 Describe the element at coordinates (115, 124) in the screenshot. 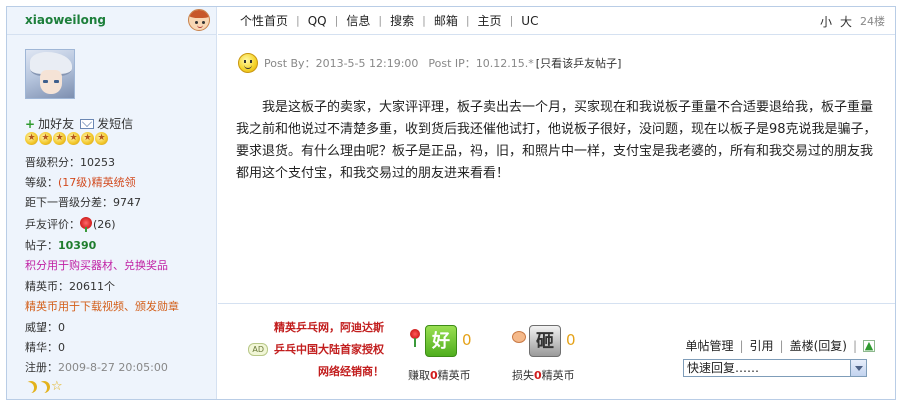

I see `send-message-label: 发短信` at that location.